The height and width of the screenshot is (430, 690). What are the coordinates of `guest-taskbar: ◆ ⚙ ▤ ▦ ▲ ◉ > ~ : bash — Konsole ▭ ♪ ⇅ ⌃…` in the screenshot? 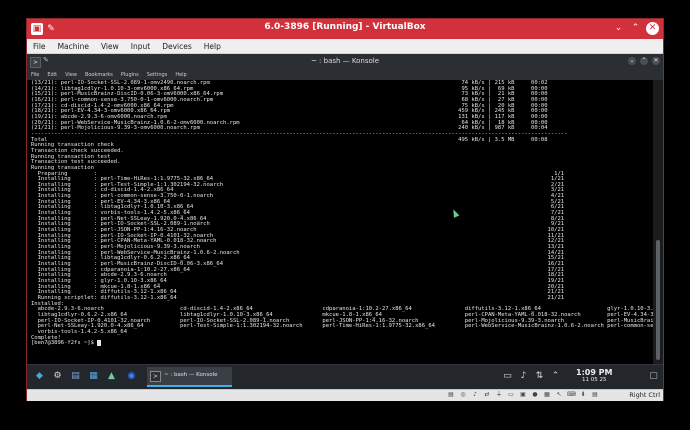 It's located at (345, 376).